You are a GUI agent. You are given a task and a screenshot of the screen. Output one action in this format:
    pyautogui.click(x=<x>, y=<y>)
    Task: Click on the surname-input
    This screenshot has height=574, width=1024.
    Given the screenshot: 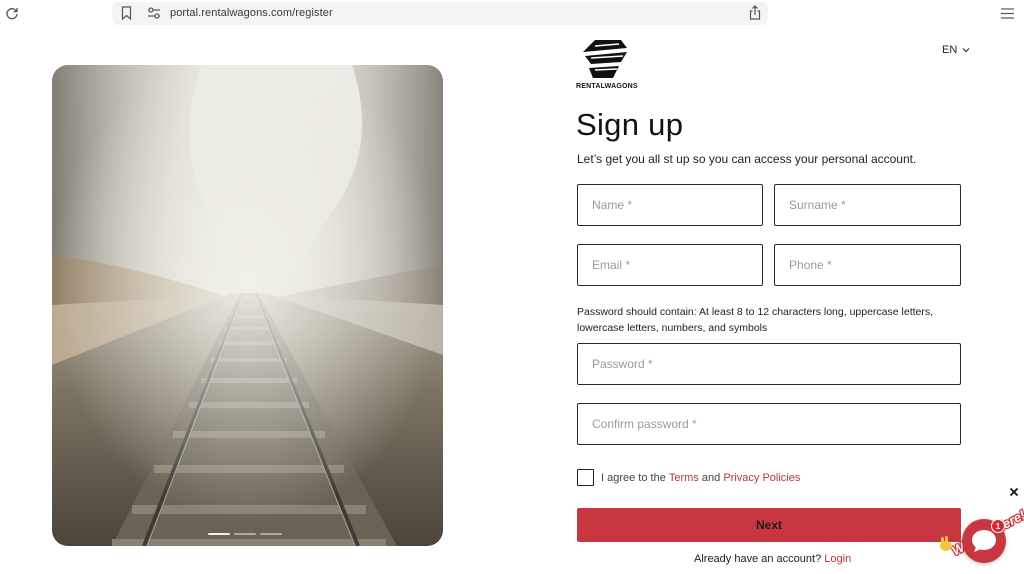 What is the action you would take?
    pyautogui.click(x=867, y=205)
    